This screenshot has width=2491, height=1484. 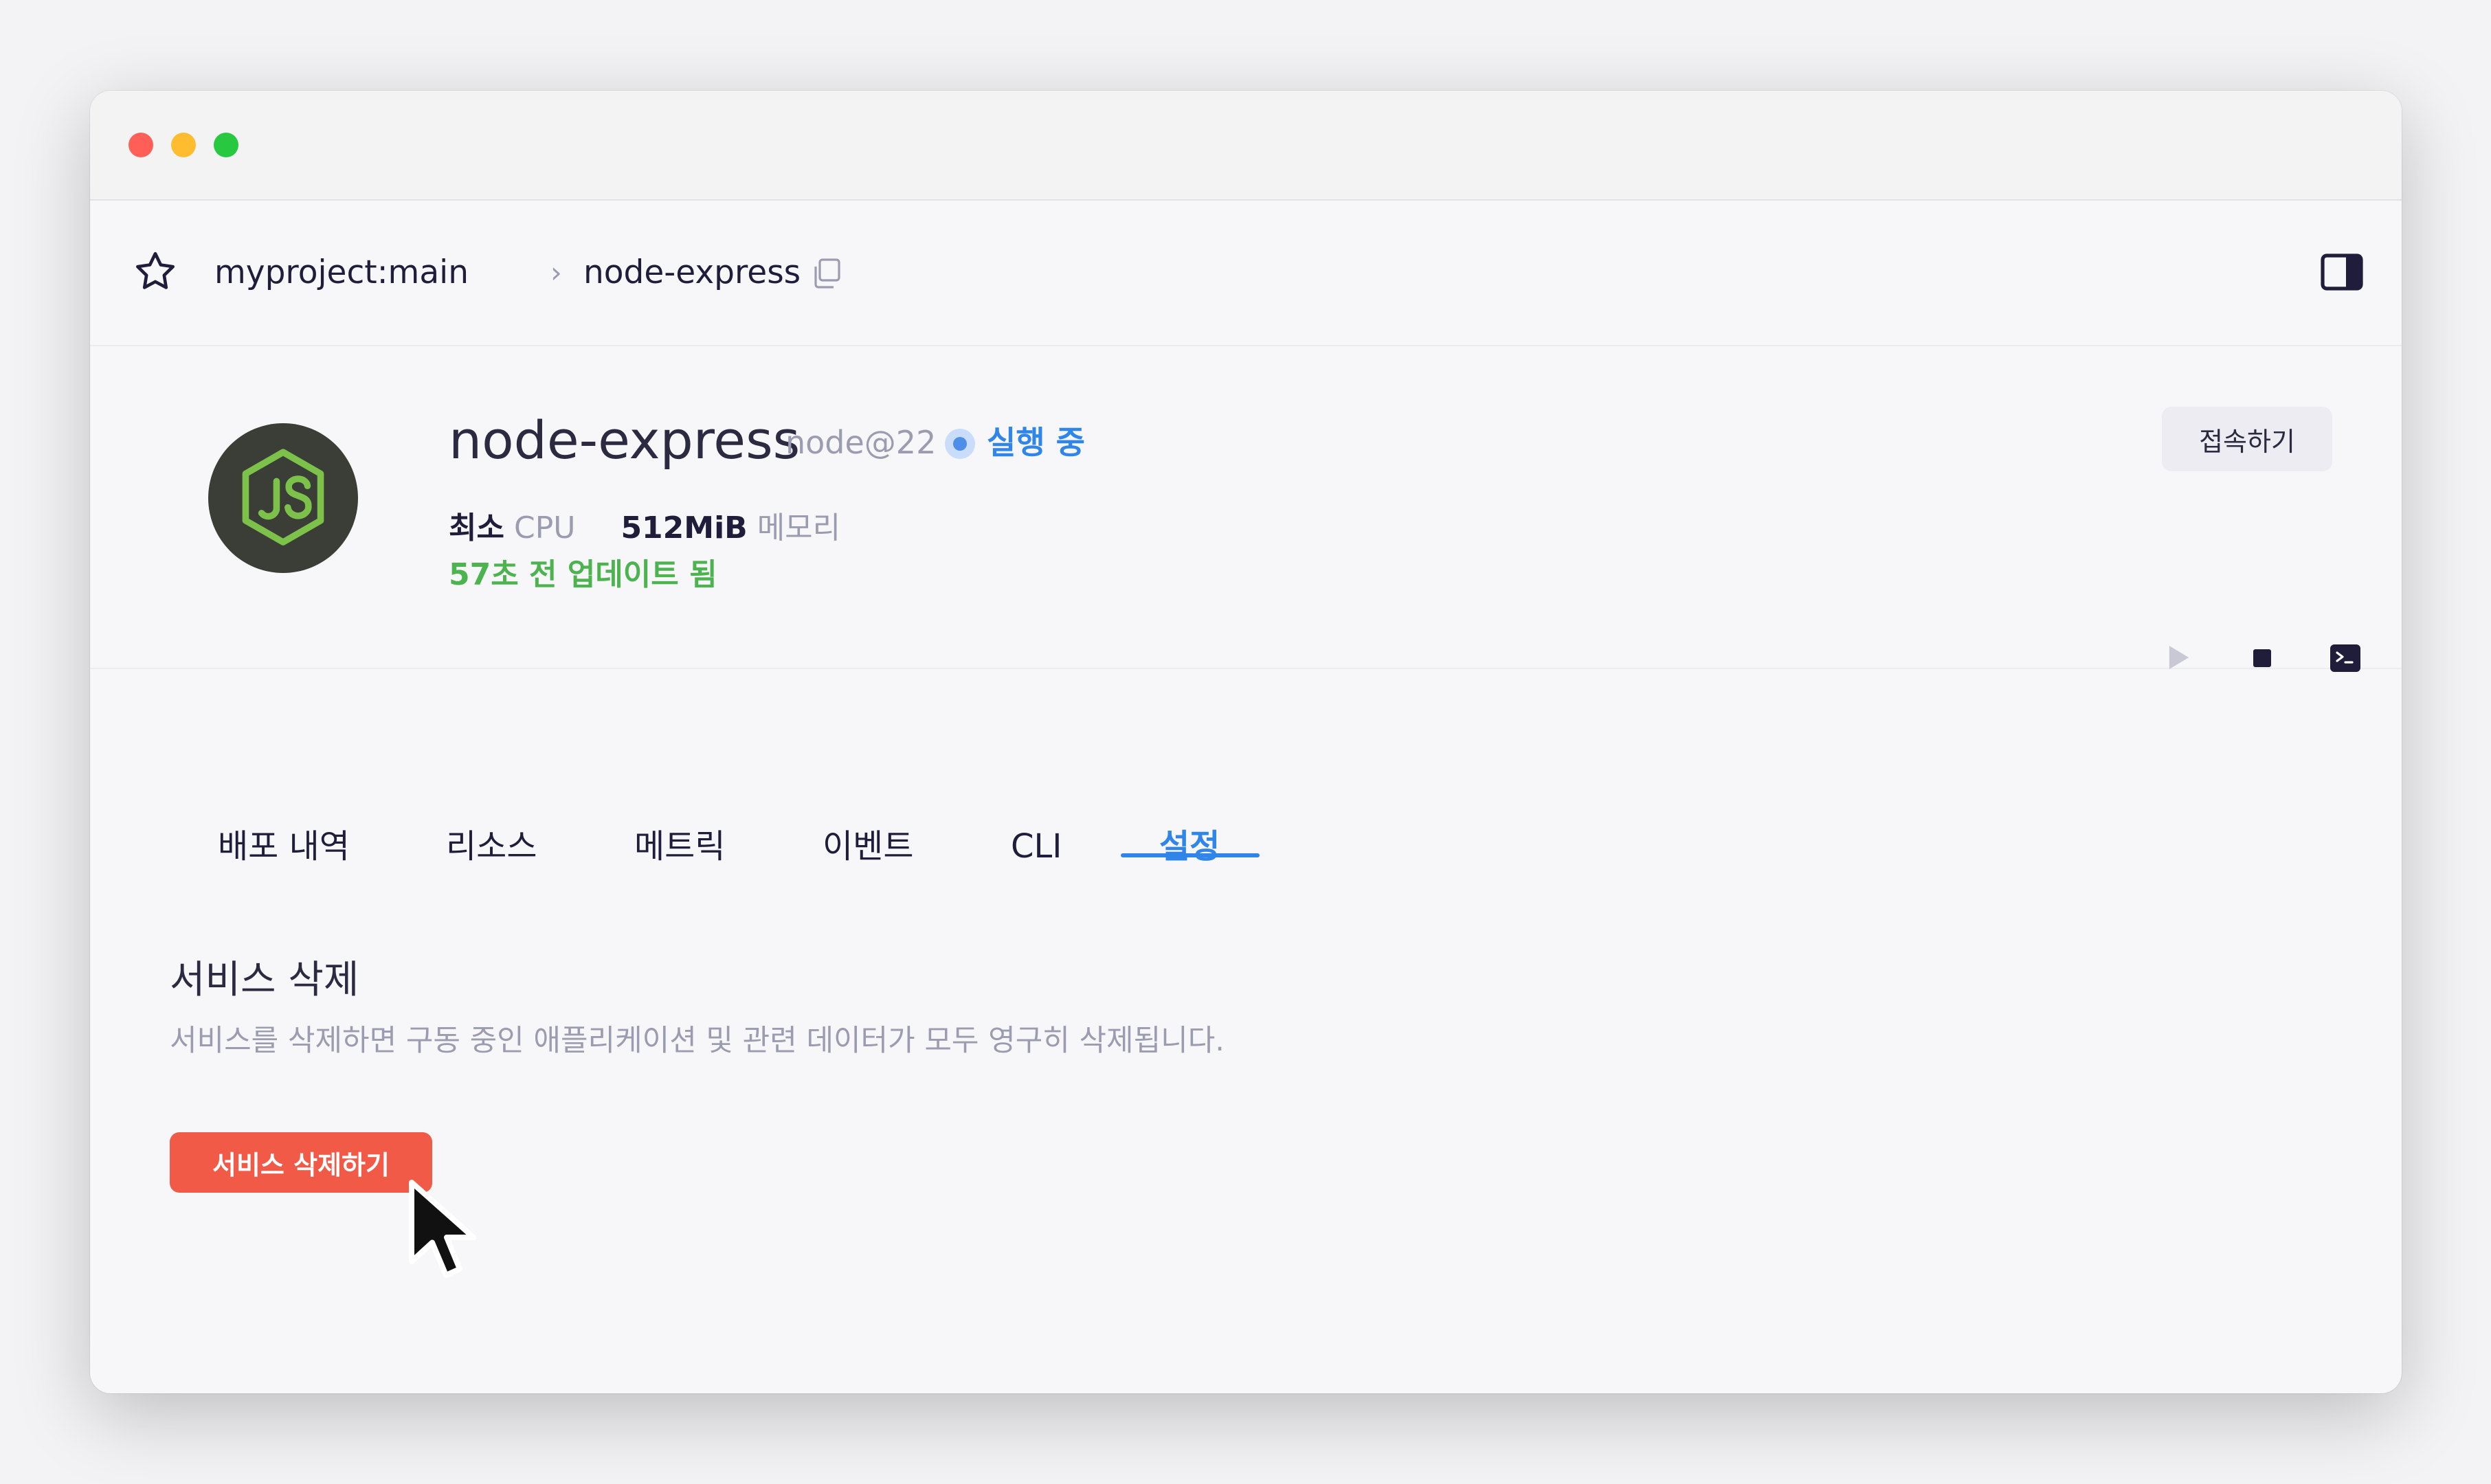 I want to click on cpu-prefix: 최소, so click(x=476, y=528).